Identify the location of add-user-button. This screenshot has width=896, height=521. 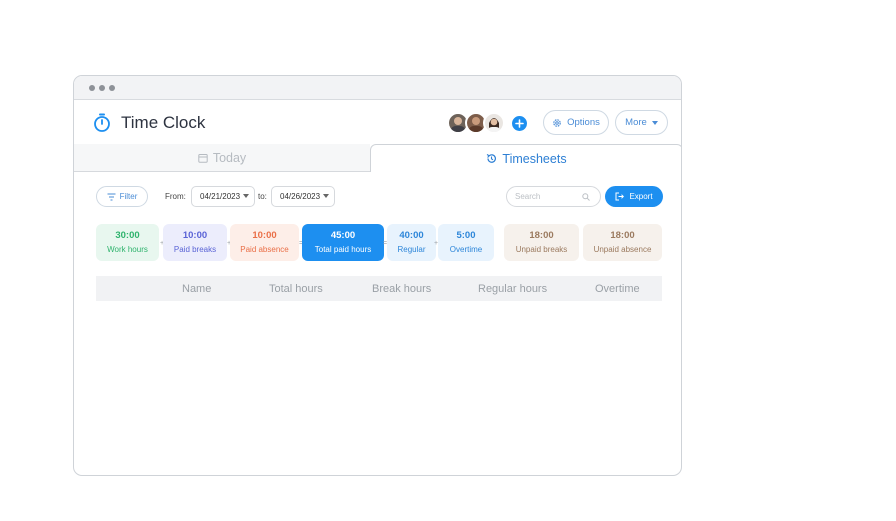
(519, 123).